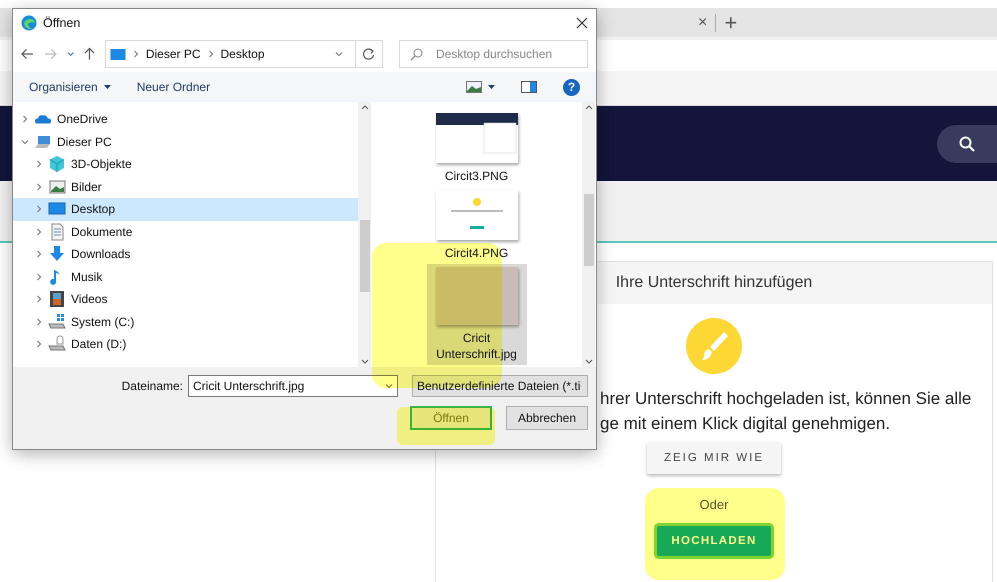 The width and height of the screenshot is (997, 582). I want to click on back-arrow-icon, so click(27, 54).